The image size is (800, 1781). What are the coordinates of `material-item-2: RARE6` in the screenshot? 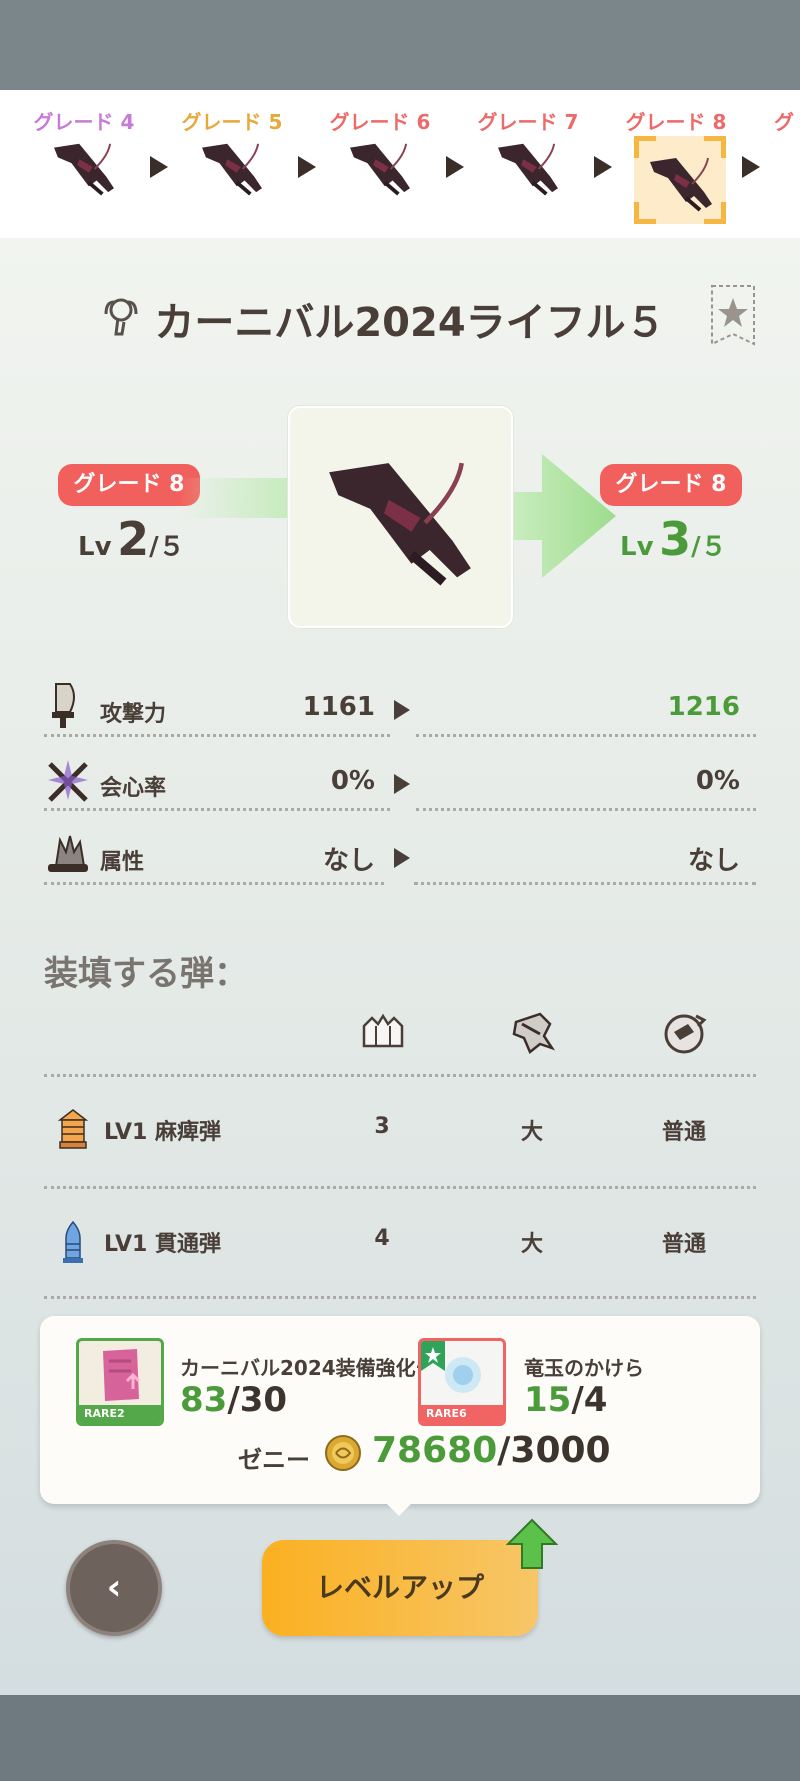 It's located at (462, 1382).